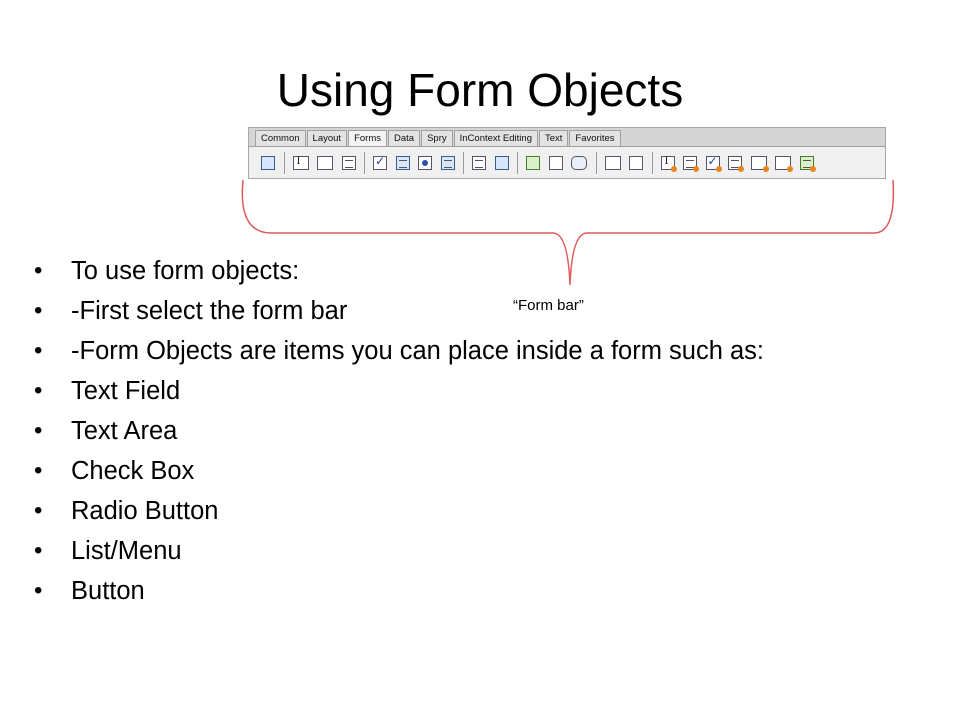  I want to click on spry-radio-group-icon, so click(807, 163).